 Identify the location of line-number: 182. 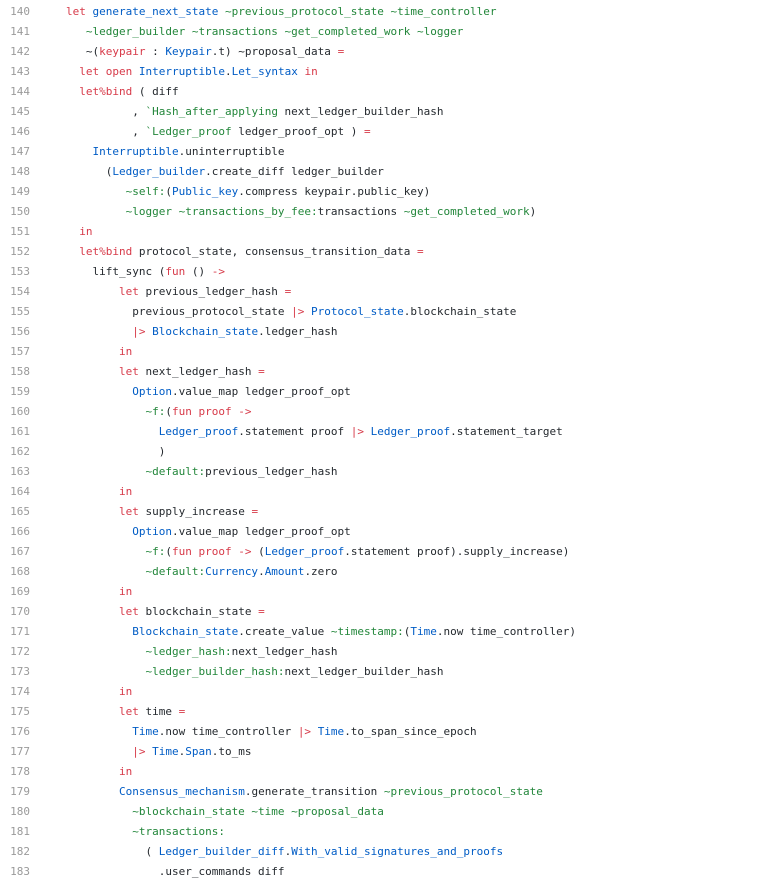
(15, 852).